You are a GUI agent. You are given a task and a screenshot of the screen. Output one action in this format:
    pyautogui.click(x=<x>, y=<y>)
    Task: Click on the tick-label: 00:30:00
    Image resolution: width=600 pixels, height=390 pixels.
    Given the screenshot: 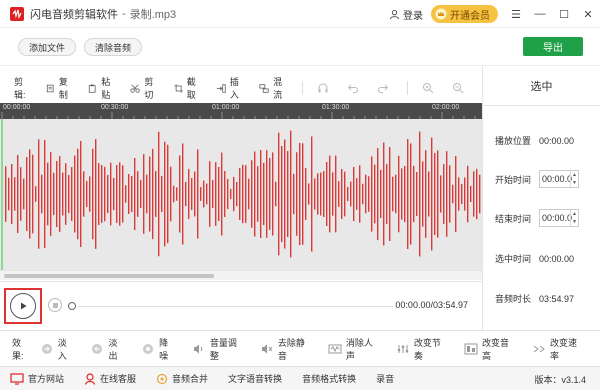 What is the action you would take?
    pyautogui.click(x=115, y=107)
    